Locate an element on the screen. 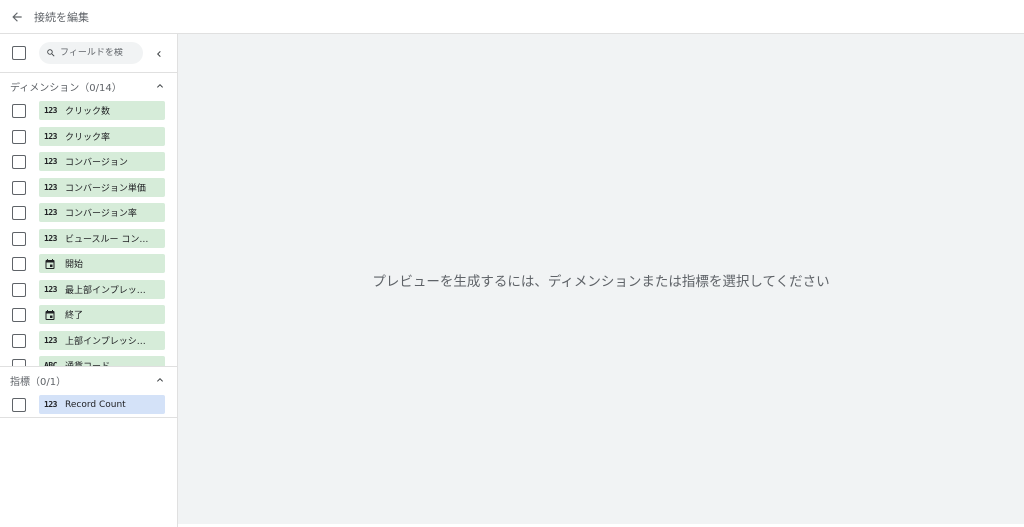 Image resolution: width=1024 pixels, height=527 pixels. collapse-panel-button is located at coordinates (159, 54).